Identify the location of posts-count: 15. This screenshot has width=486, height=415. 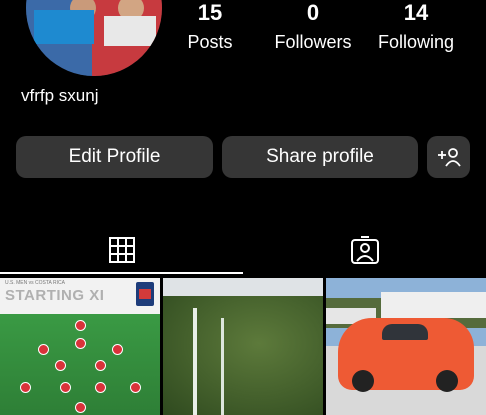
(210, 12).